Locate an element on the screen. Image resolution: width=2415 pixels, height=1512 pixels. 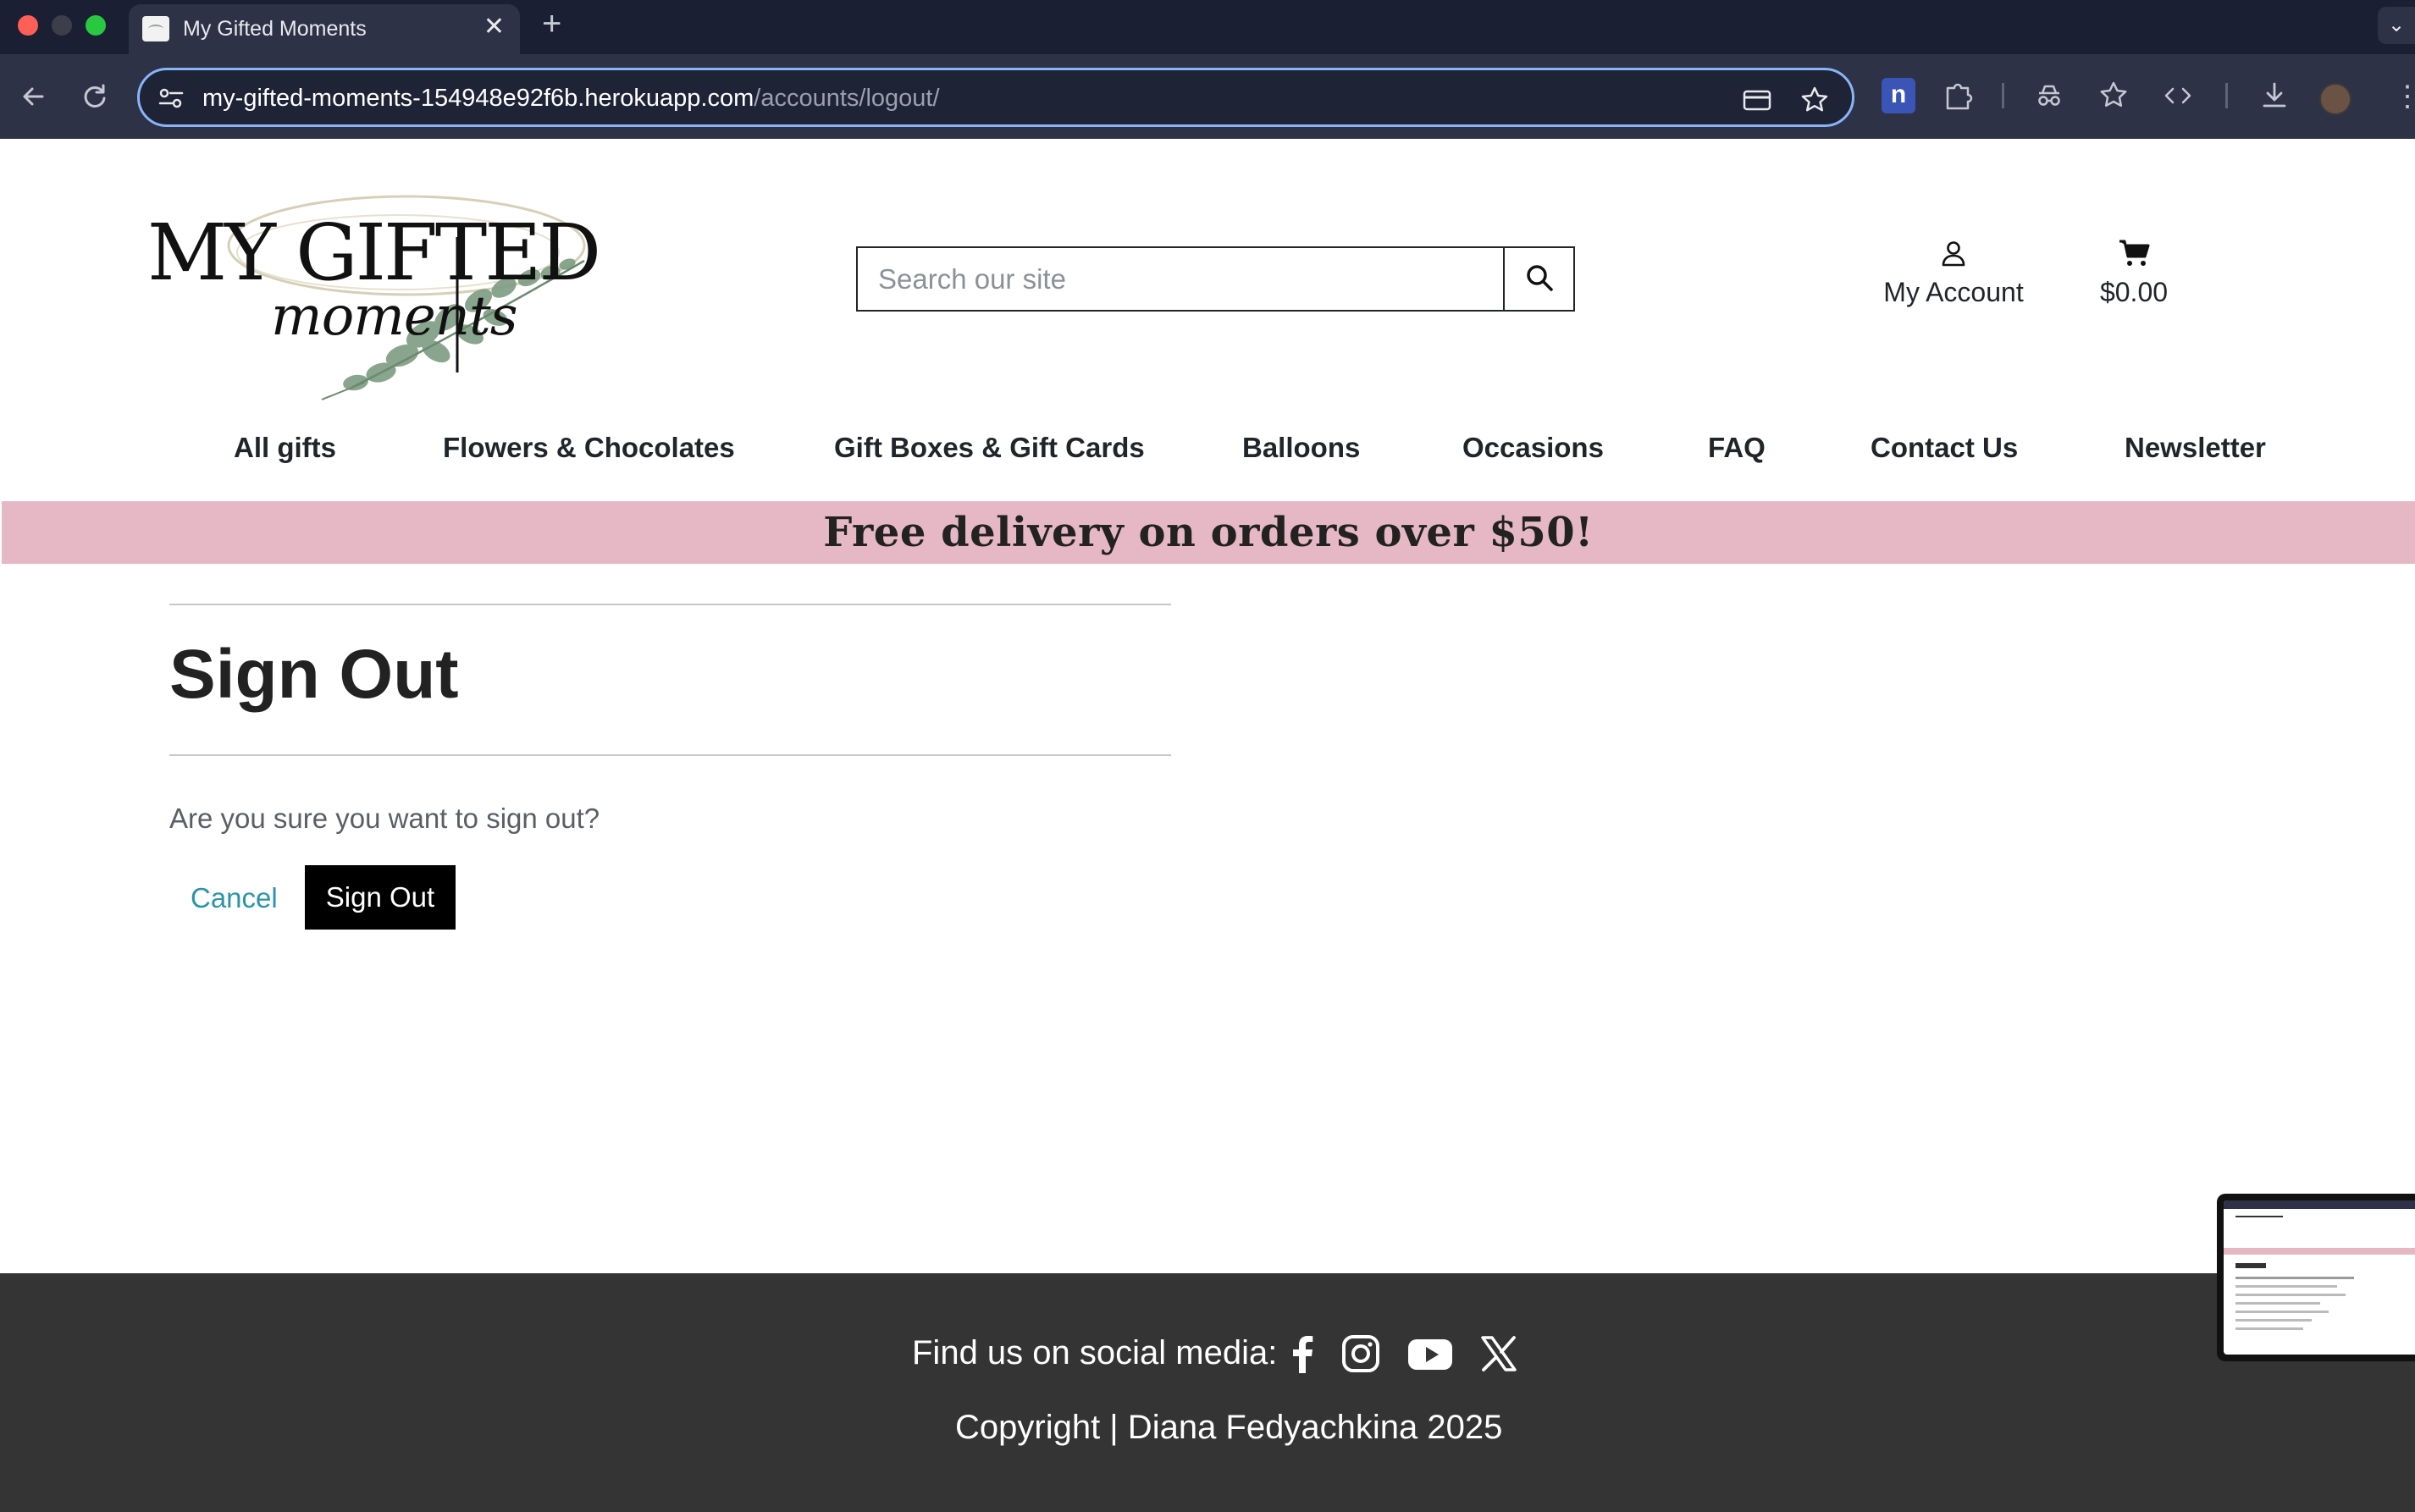
cart-icon is located at coordinates (2134, 253).